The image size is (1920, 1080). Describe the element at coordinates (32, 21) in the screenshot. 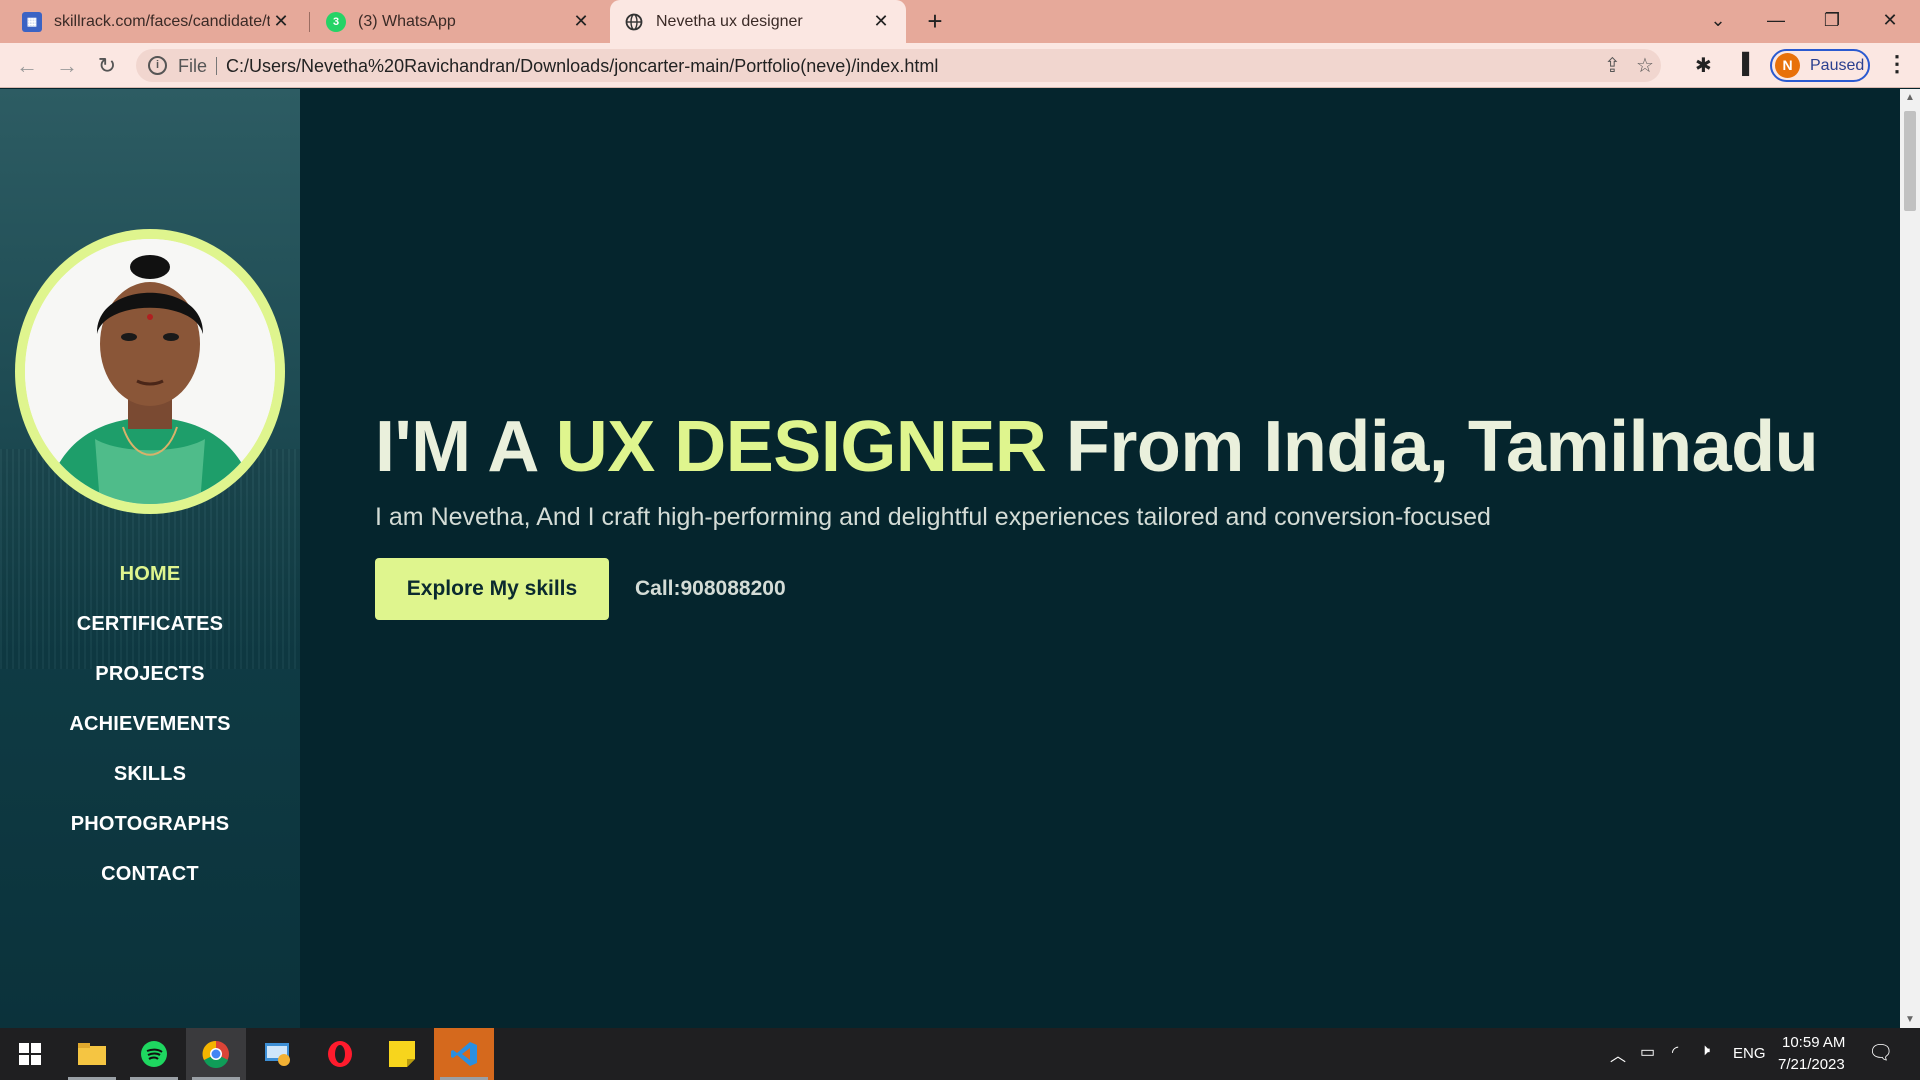

I see `skillrack-favicon-icon: ▦` at that location.